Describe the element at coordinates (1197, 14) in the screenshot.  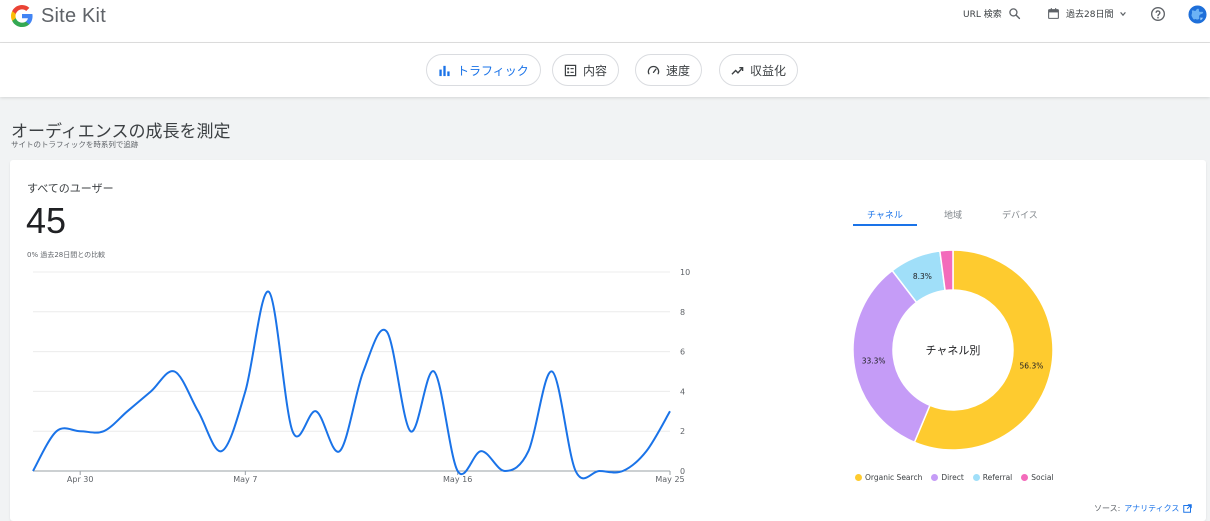
I see `user-avatar` at that location.